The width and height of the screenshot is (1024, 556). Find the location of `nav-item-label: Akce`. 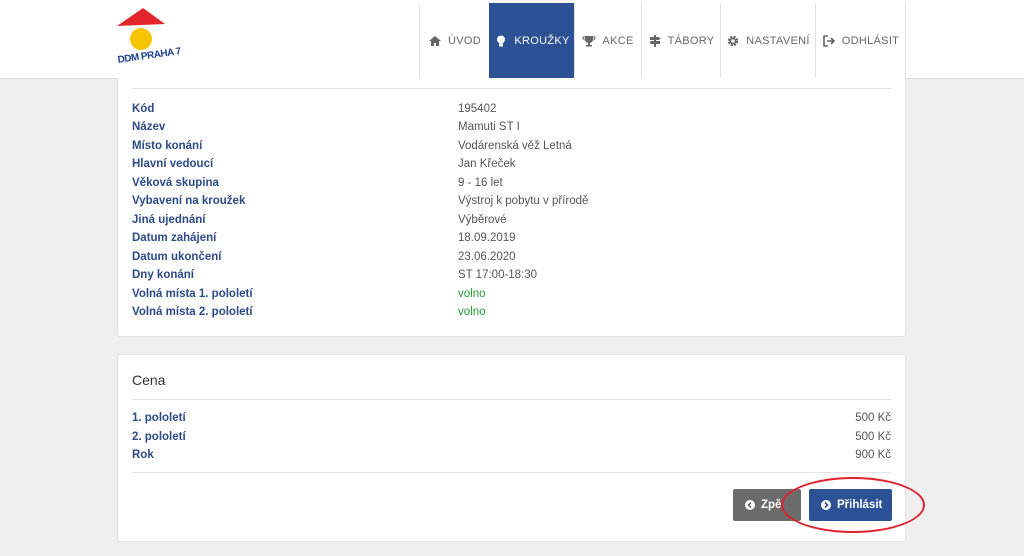

nav-item-label: Akce is located at coordinates (618, 40).